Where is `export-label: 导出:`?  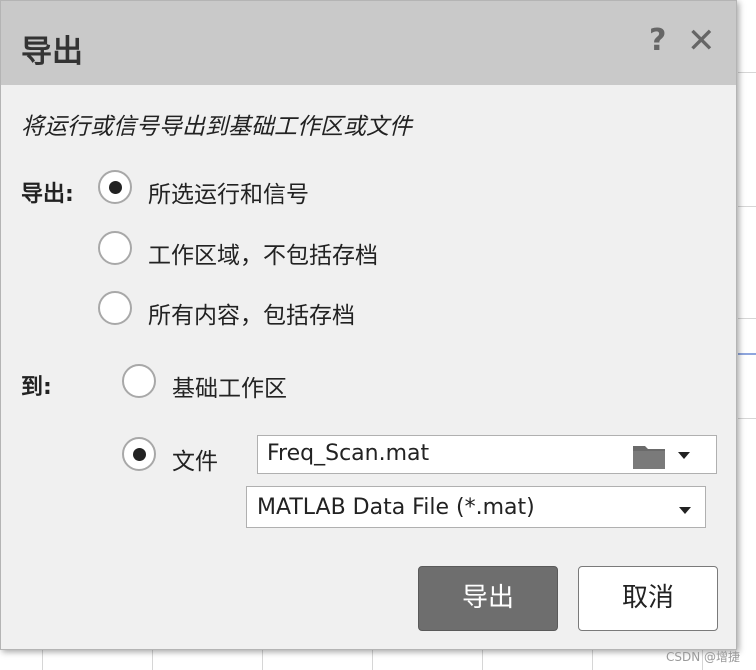 export-label: 导出: is located at coordinates (47, 194).